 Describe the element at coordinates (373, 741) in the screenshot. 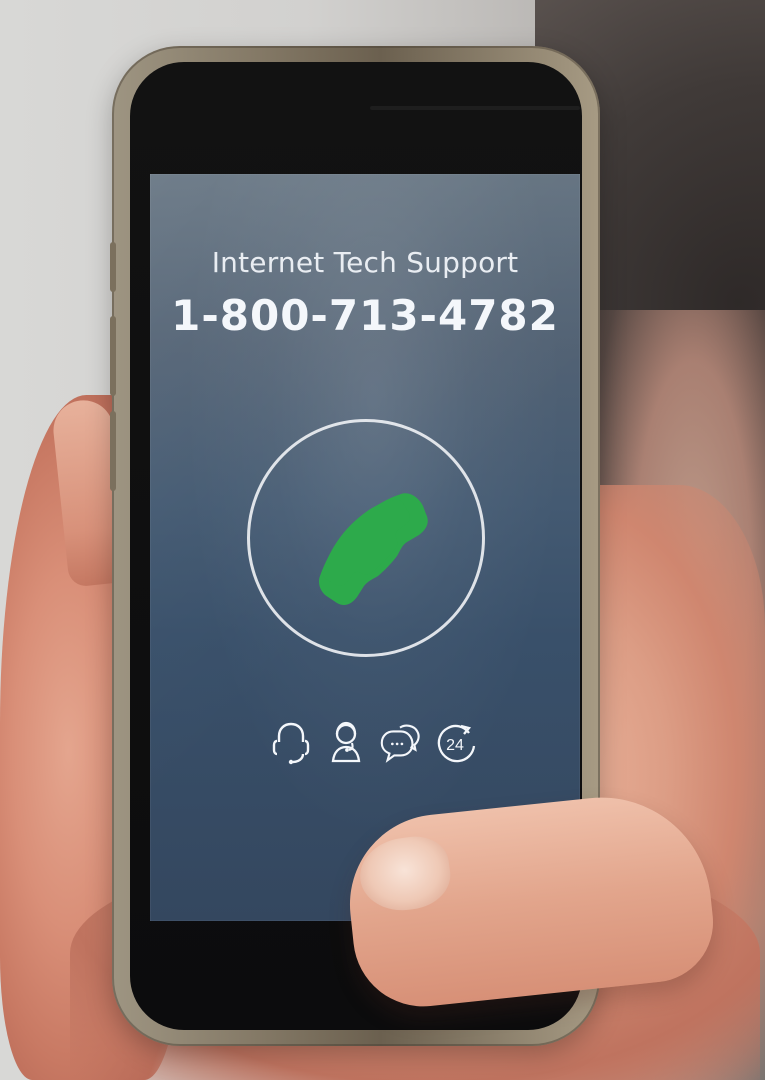

I see `support-icons-row: 24` at that location.